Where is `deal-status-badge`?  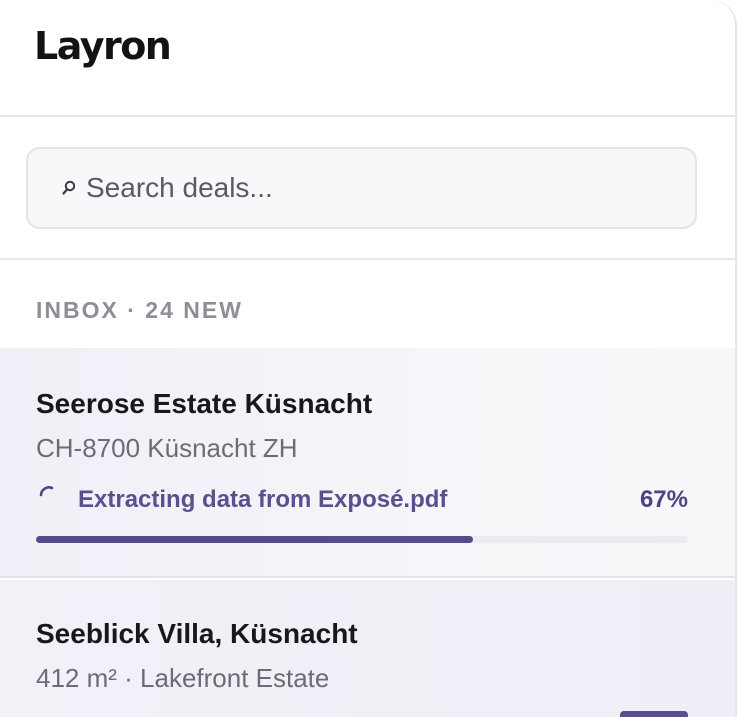 deal-status-badge is located at coordinates (654, 714).